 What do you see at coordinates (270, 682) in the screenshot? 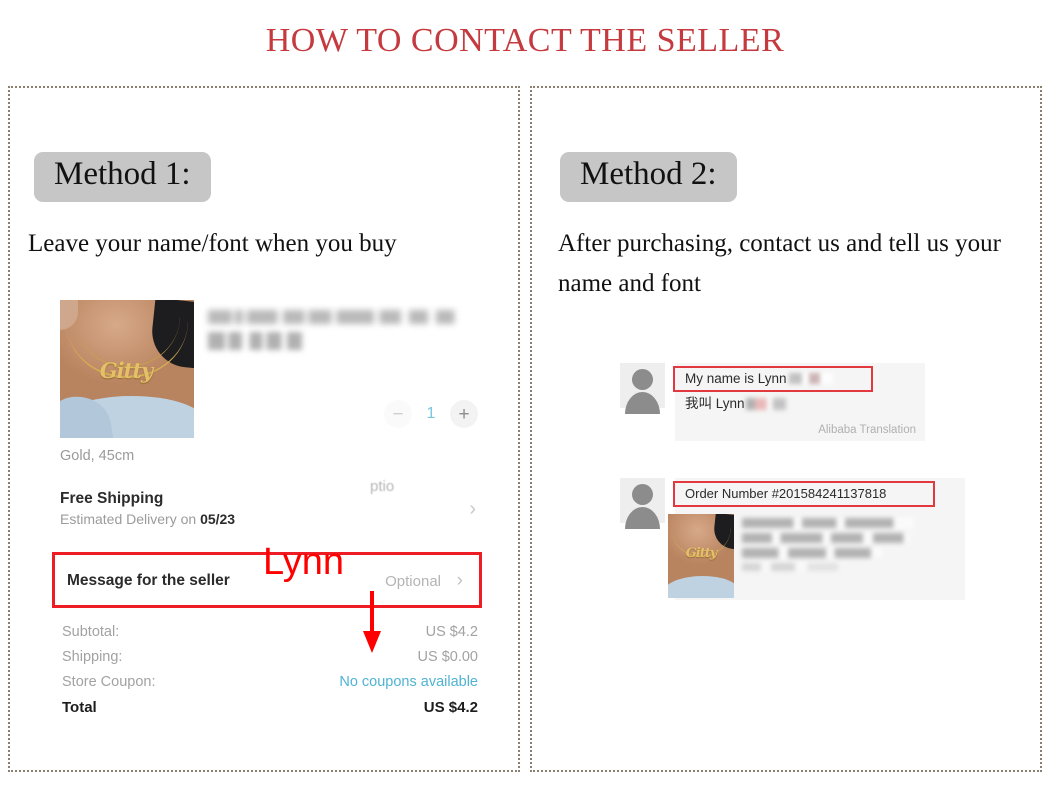
I see `table-row: Store Coupon: No coupons available` at bounding box center [270, 682].